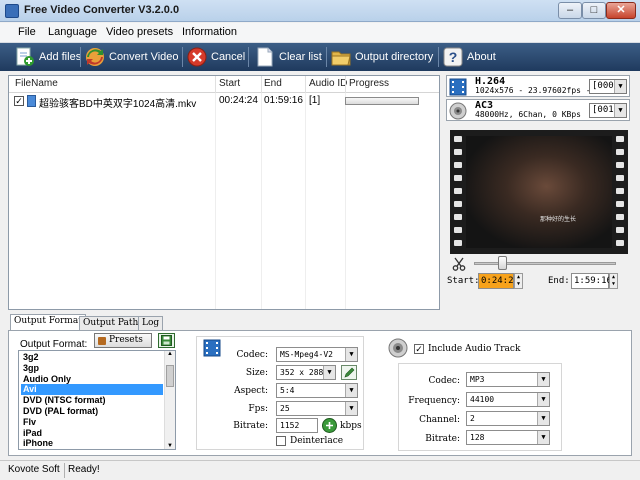 The height and width of the screenshot is (480, 640). Describe the element at coordinates (508, 399) in the screenshot. I see `audio-frequency-select: 44100 ▼` at that location.